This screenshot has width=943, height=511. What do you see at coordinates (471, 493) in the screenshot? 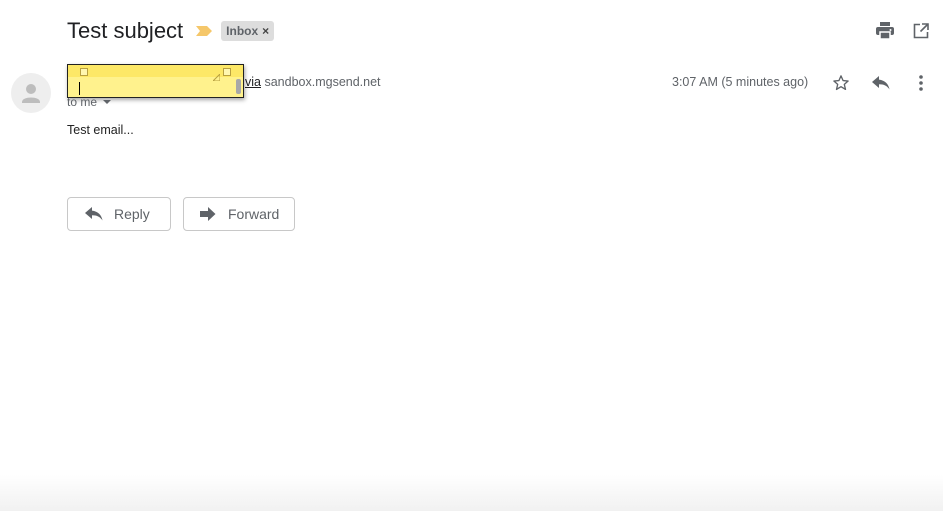
I see `bottom-edge` at bounding box center [471, 493].